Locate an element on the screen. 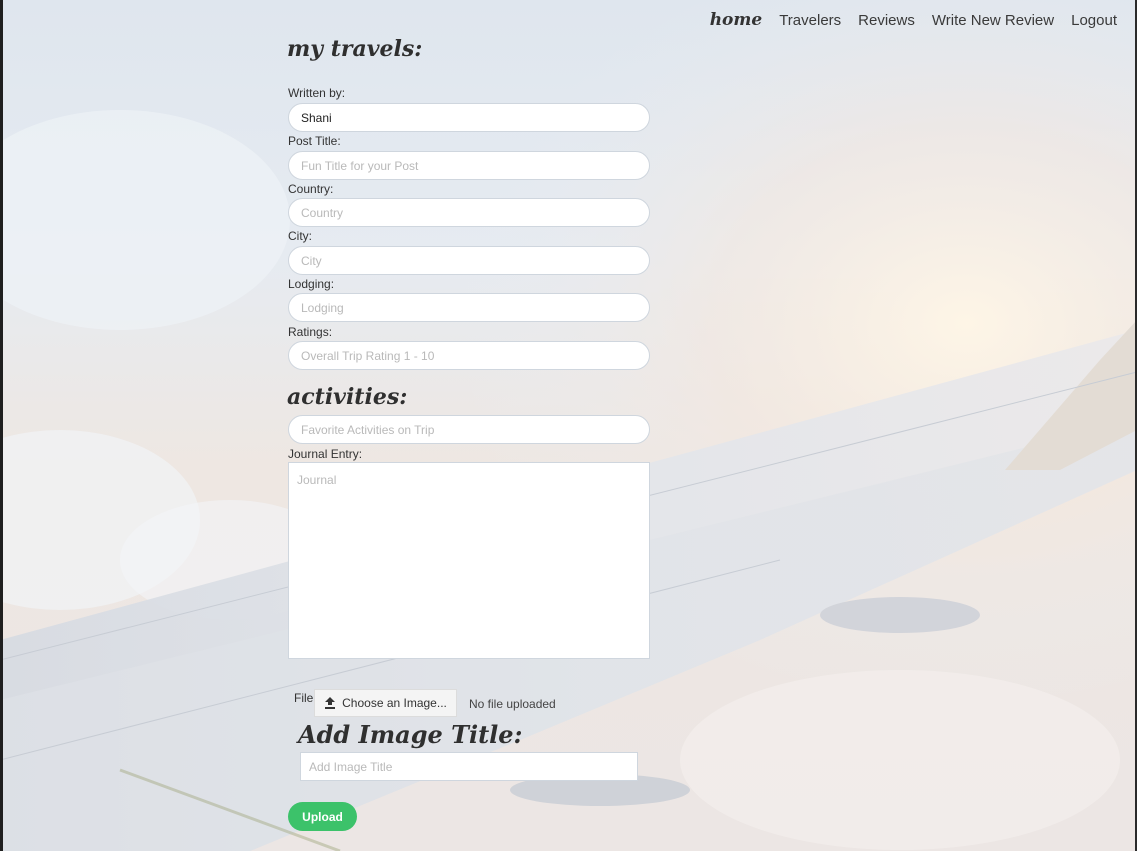 Image resolution: width=1137 pixels, height=851 pixels. nav-home-link: home is located at coordinates (736, 20).